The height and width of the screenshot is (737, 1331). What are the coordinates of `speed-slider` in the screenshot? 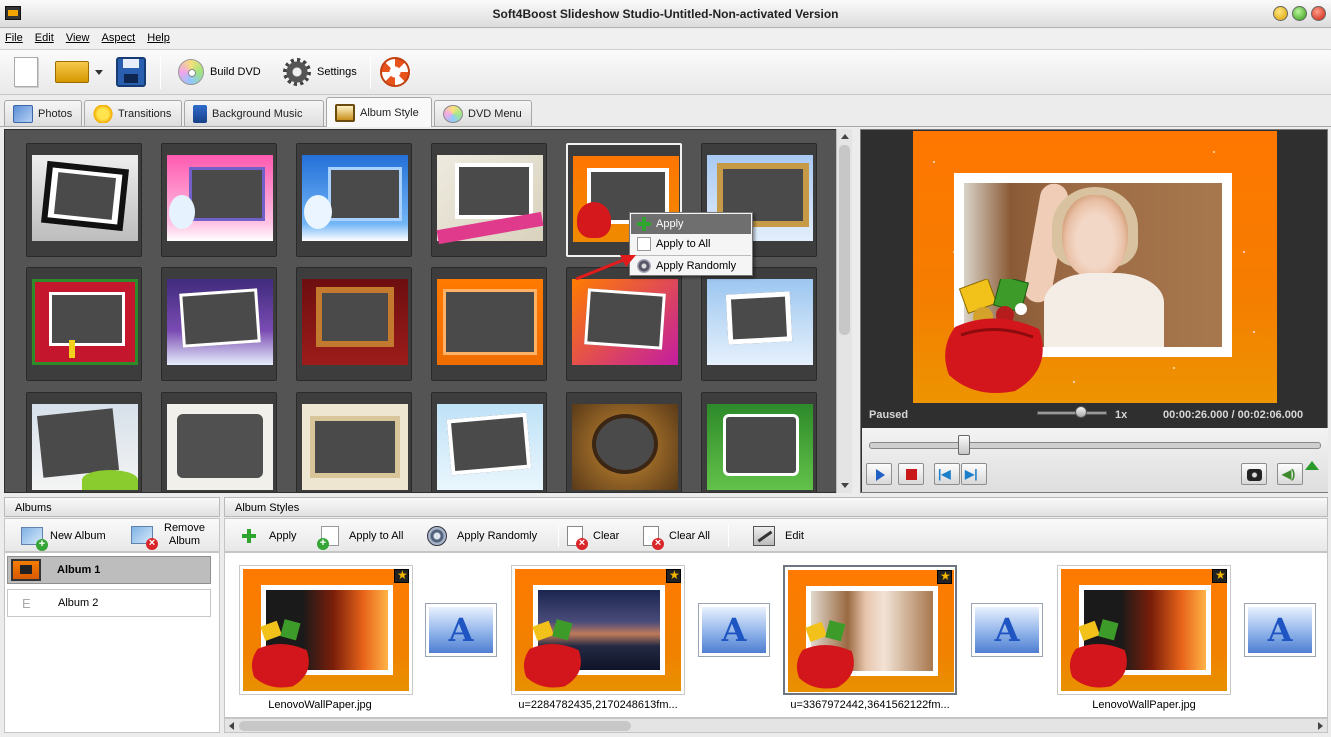 It's located at (1072, 413).